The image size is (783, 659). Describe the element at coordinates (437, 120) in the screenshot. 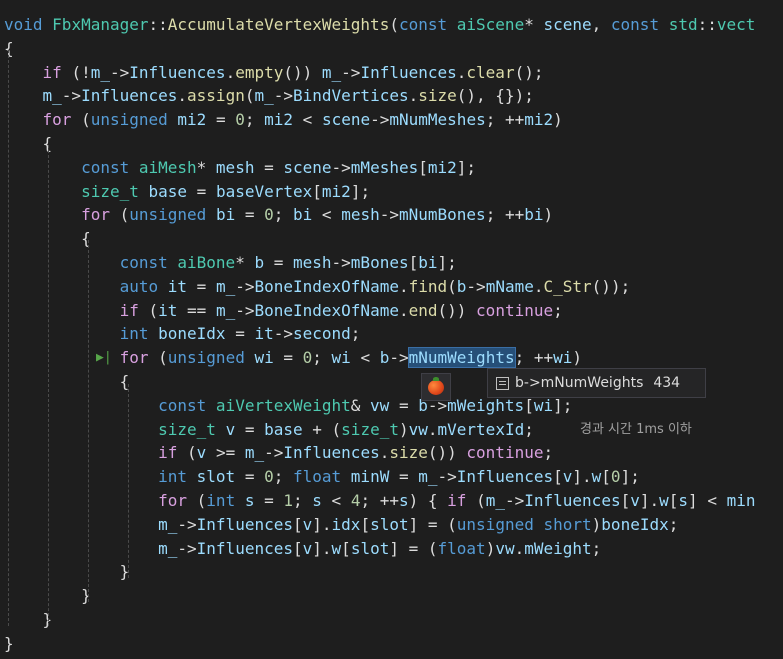

I see `code-token: mNumMeshes` at that location.